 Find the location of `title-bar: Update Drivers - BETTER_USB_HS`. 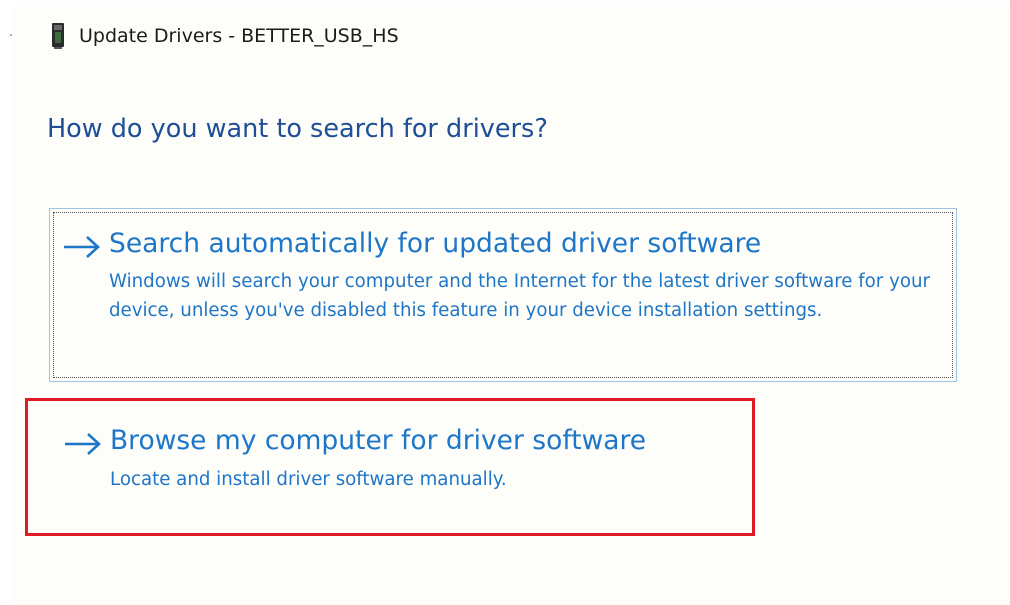

title-bar: Update Drivers - BETTER_USB_HS is located at coordinates (224, 36).